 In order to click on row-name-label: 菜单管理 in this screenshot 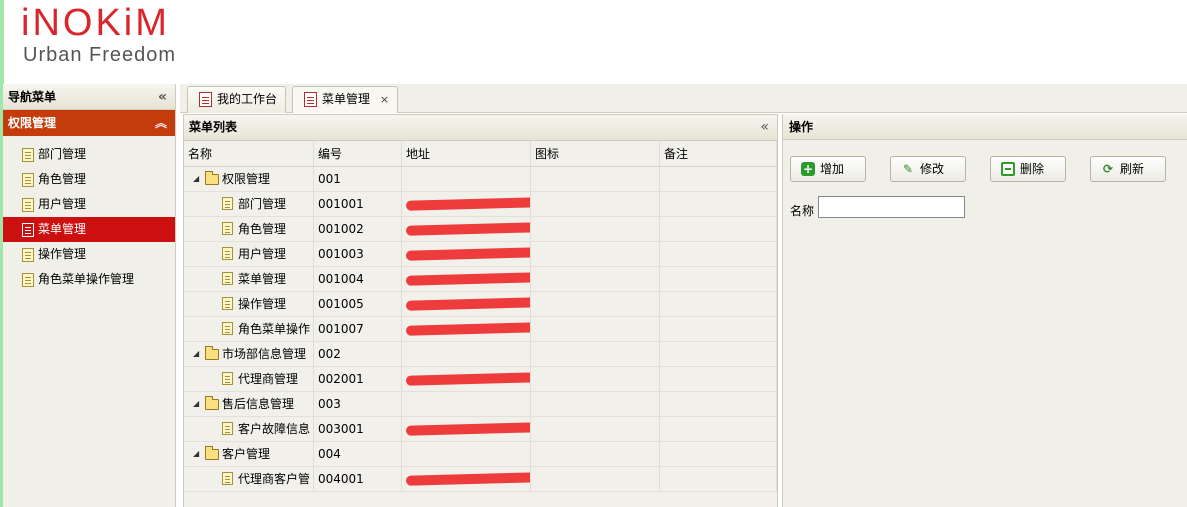, I will do `click(262, 279)`.